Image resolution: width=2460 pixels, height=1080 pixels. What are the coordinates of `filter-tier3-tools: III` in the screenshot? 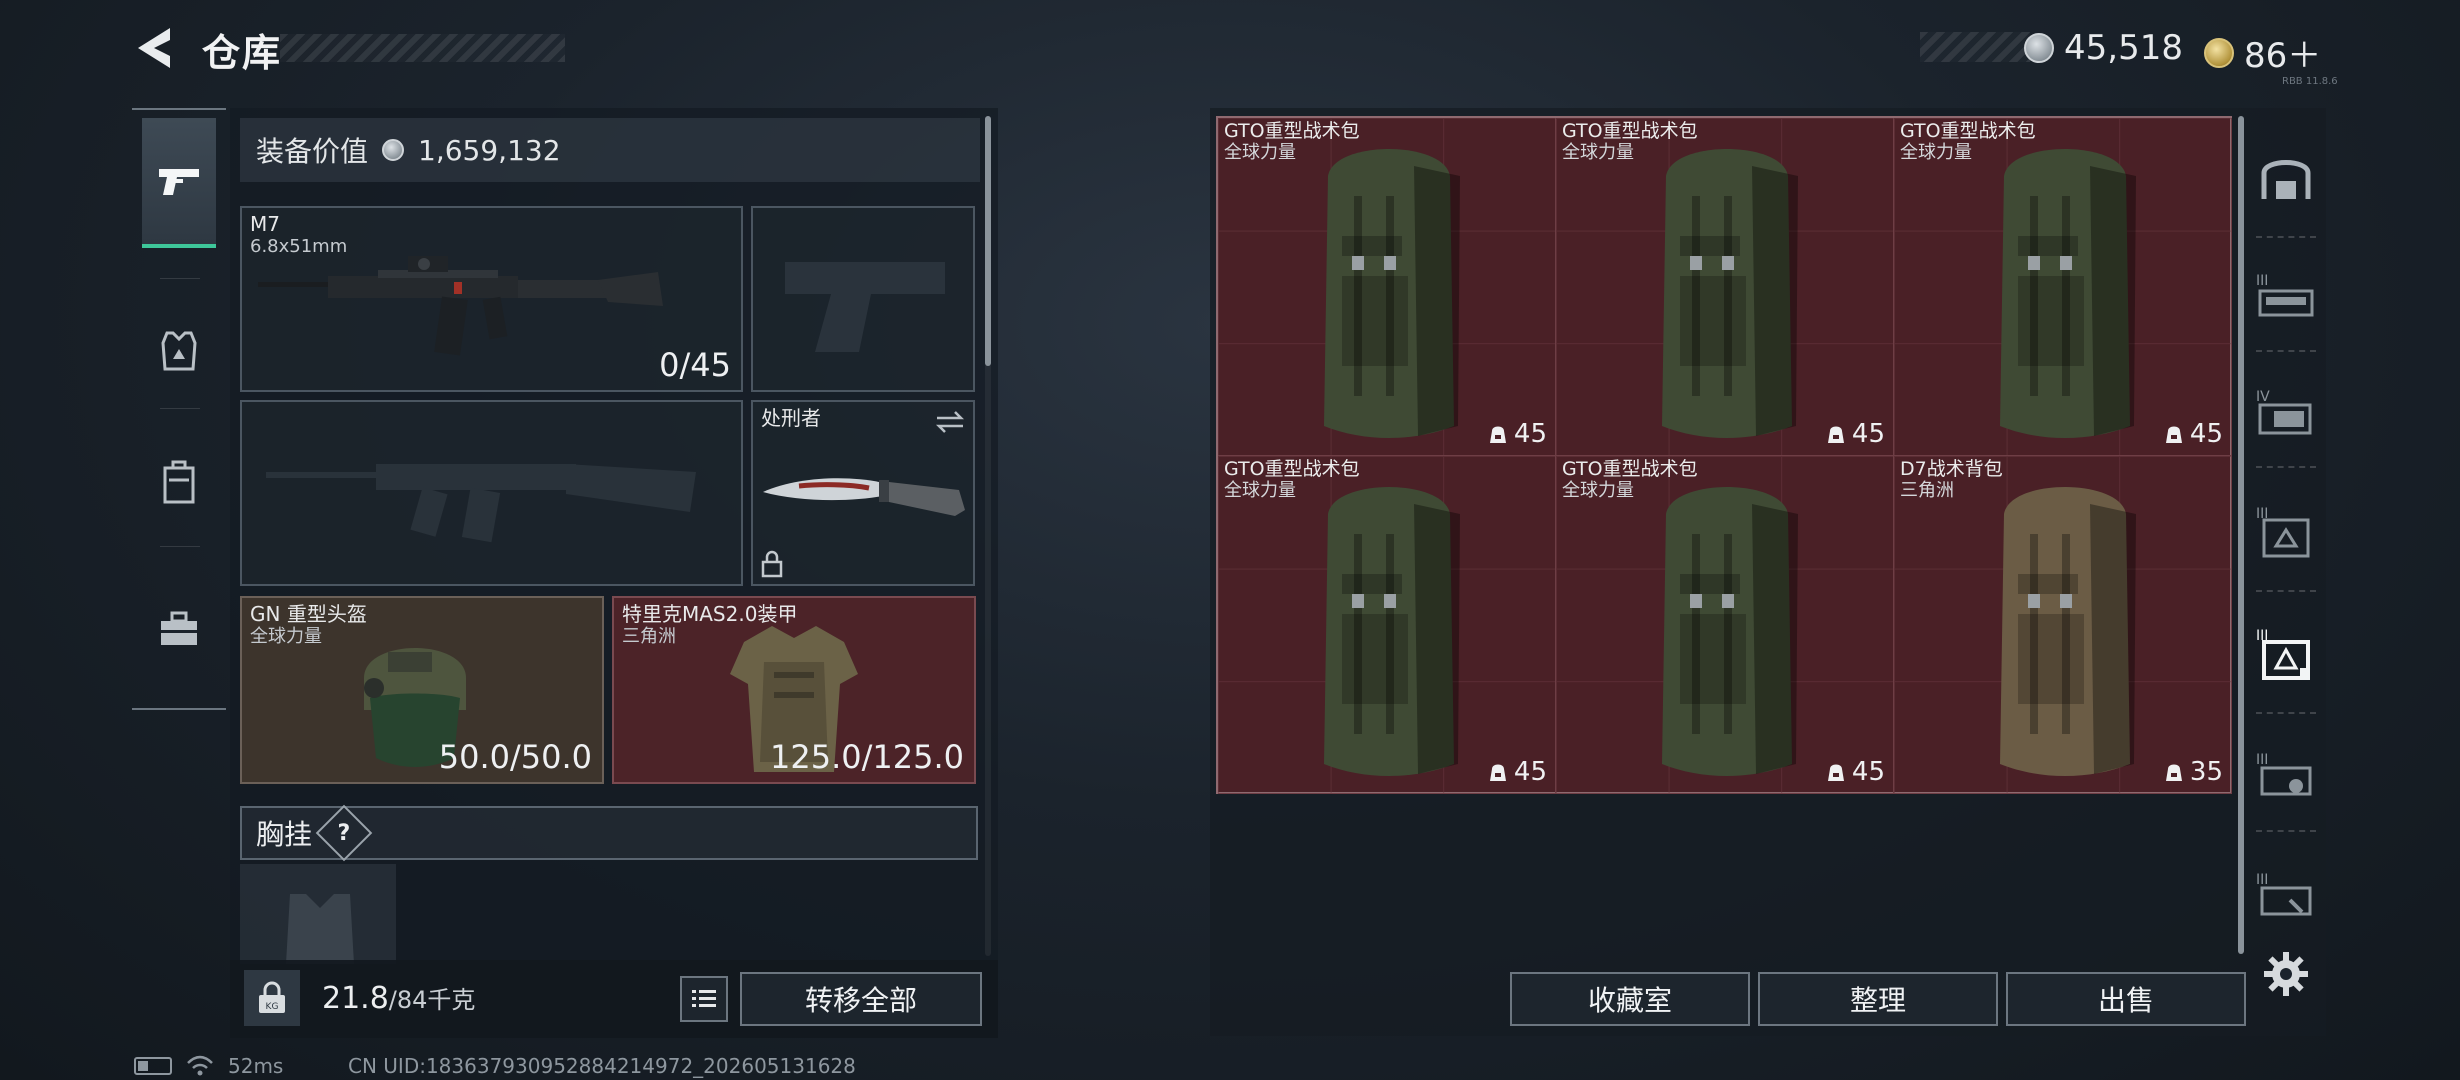 It's located at (2286, 896).